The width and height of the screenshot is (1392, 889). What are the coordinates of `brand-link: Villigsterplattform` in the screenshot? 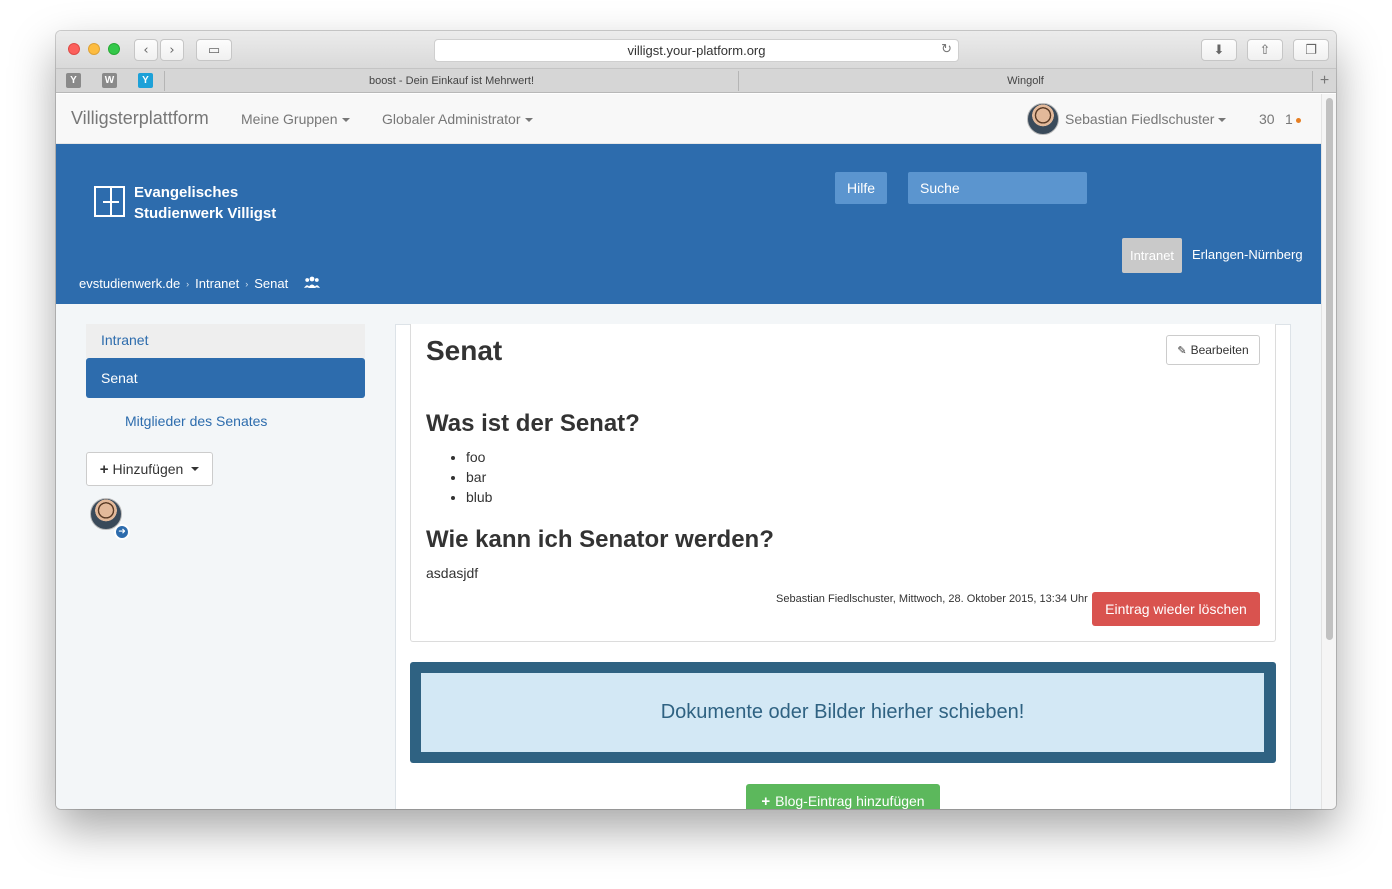 It's located at (140, 118).